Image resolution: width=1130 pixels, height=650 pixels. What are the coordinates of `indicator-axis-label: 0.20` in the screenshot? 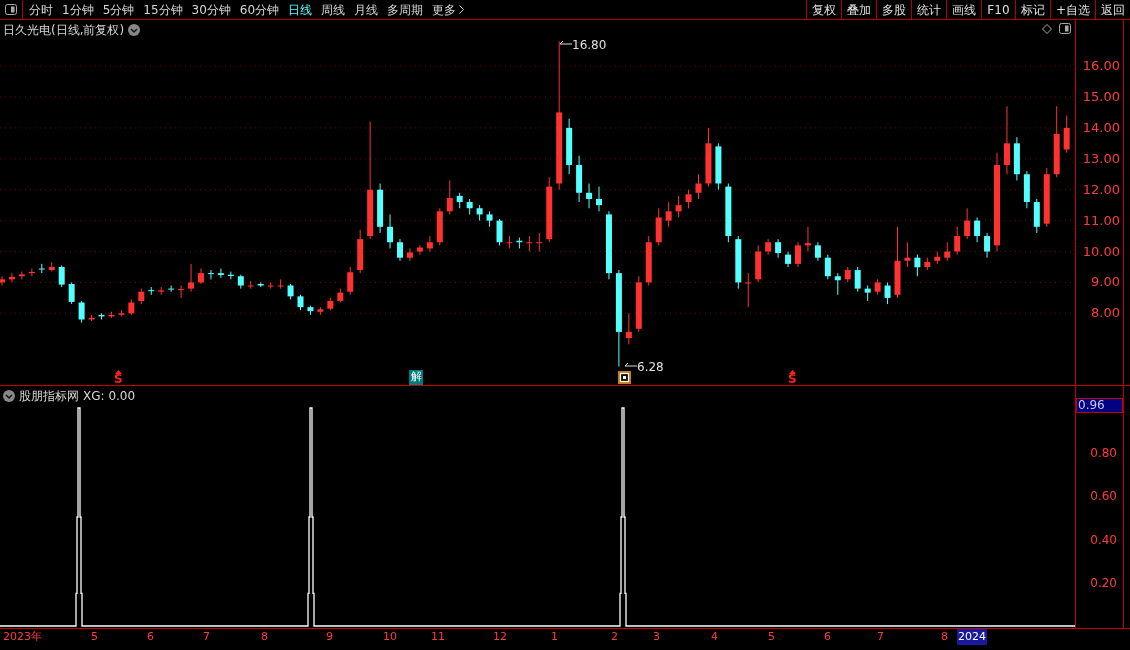 It's located at (1103, 584).